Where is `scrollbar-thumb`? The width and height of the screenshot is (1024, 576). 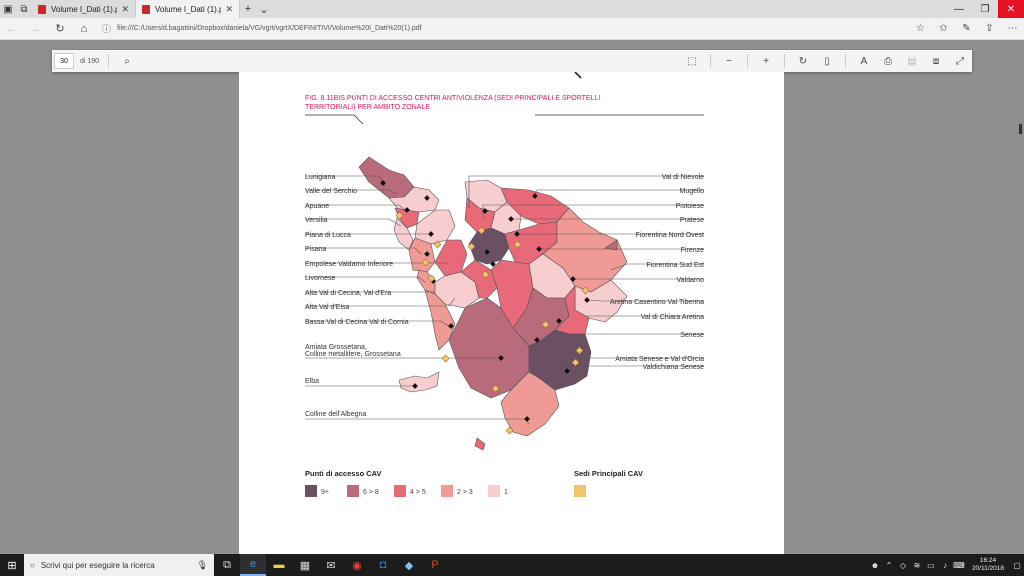
scrollbar-thumb is located at coordinates (1020, 129).